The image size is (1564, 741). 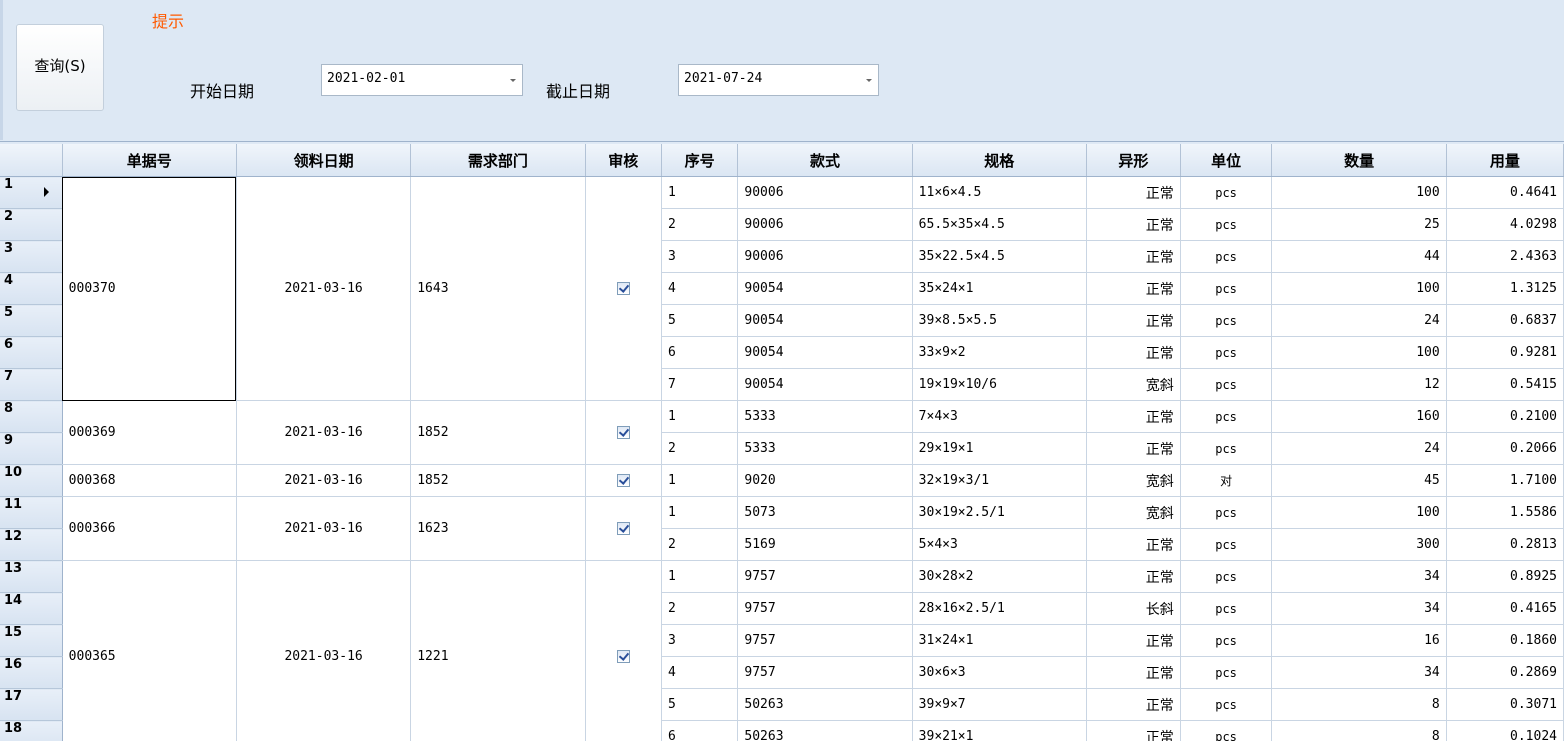 What do you see at coordinates (1226, 160) in the screenshot?
I see `column-header-unit: 单位` at bounding box center [1226, 160].